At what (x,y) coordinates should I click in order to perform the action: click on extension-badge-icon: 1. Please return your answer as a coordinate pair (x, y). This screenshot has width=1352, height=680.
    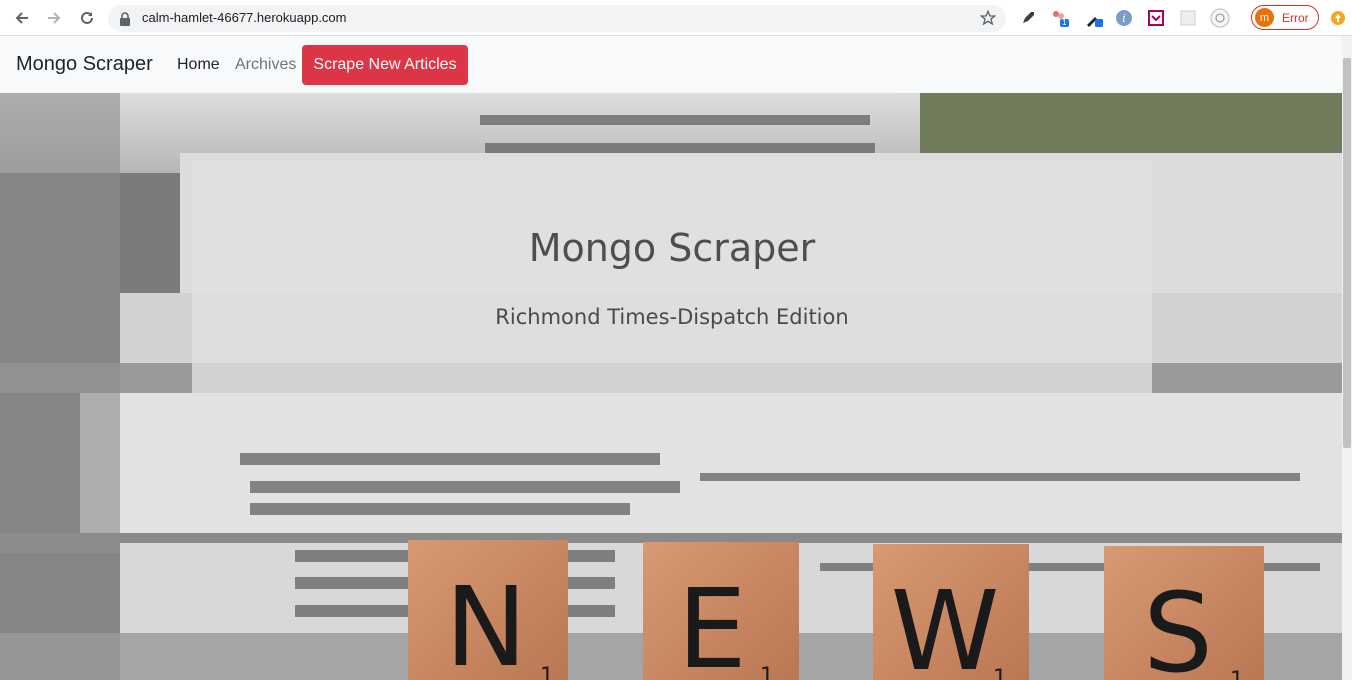
    Looking at the image, I should click on (1060, 18).